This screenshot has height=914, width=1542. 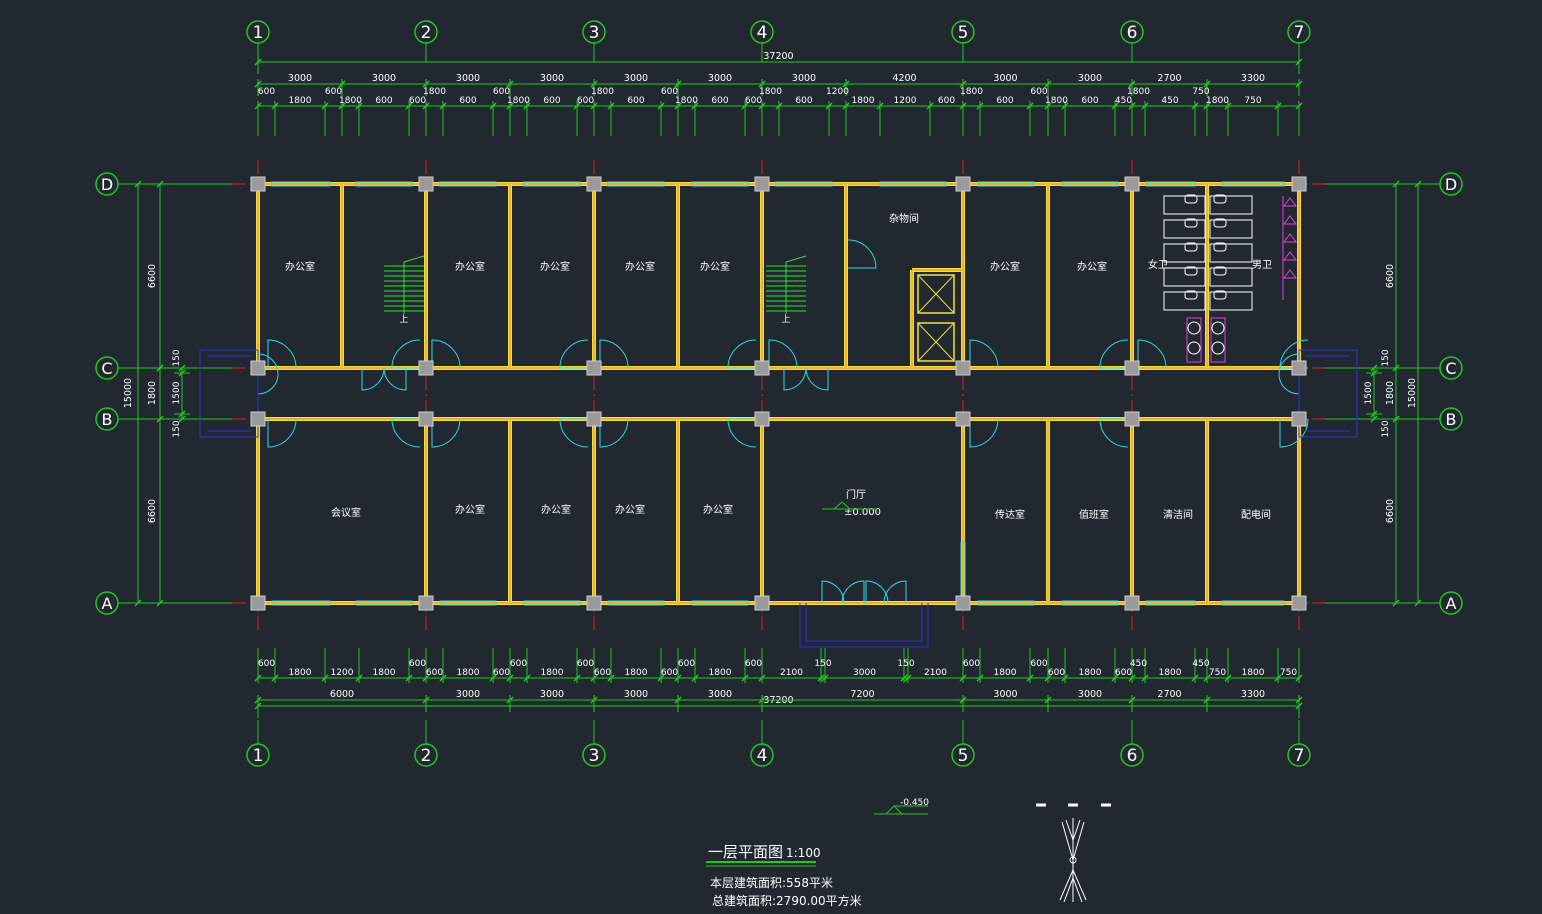 What do you see at coordinates (470, 509) in the screenshot?
I see `room-label-south: 办公室` at bounding box center [470, 509].